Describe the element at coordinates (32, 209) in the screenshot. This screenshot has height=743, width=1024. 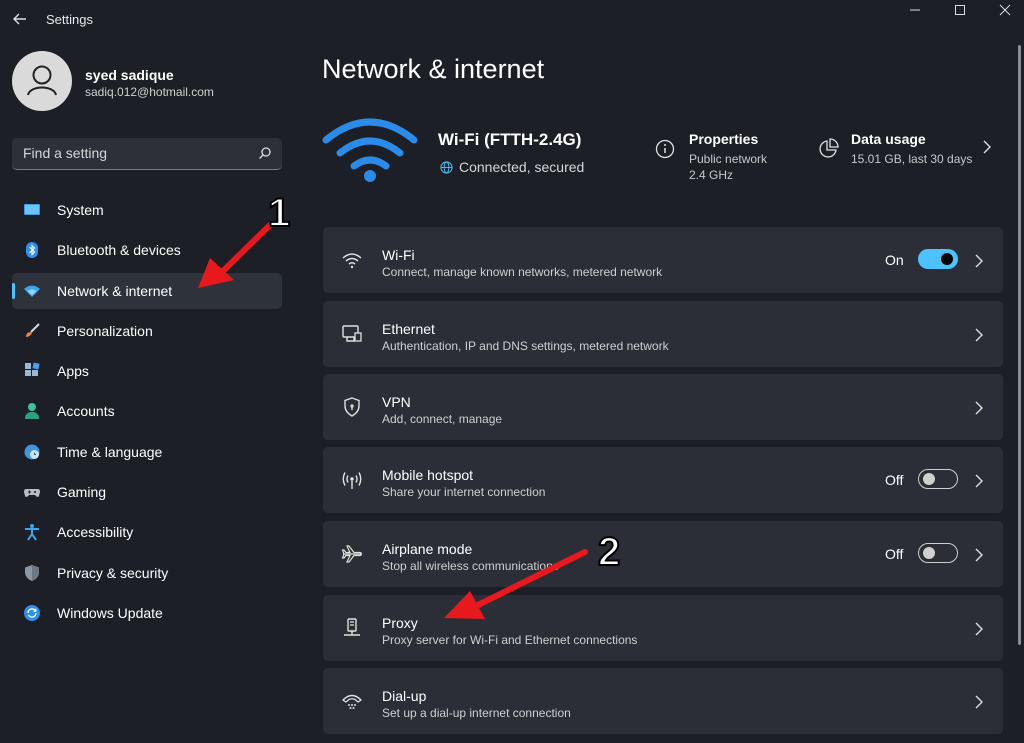
I see `system-icon` at that location.